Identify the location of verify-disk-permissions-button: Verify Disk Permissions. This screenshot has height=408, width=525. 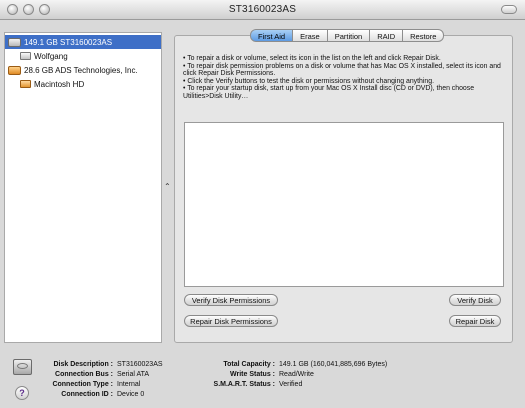
(231, 300).